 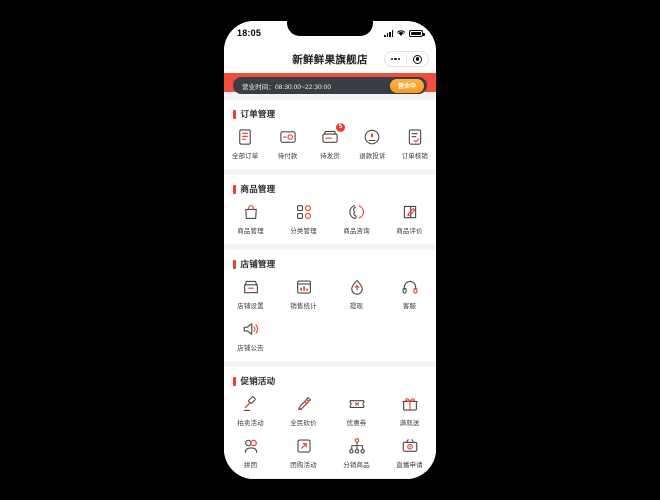 What do you see at coordinates (330, 114) in the screenshot?
I see `section-header: 订单管理` at bounding box center [330, 114].